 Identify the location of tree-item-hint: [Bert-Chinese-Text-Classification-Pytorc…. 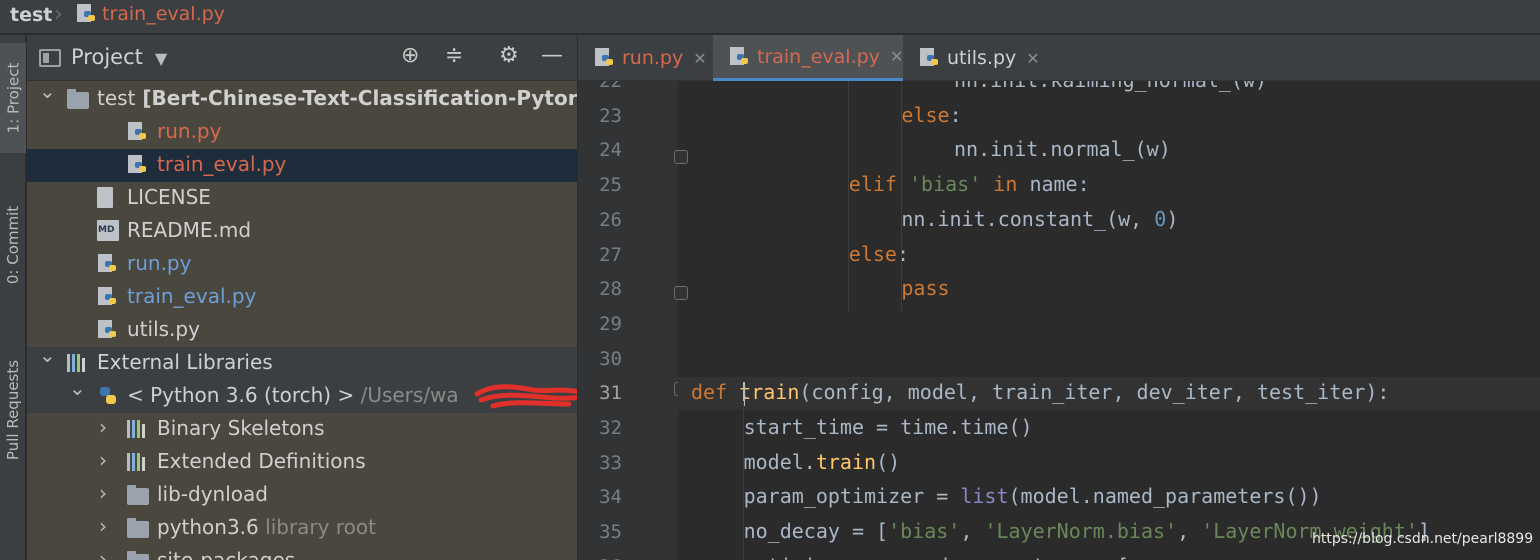
(356, 98).